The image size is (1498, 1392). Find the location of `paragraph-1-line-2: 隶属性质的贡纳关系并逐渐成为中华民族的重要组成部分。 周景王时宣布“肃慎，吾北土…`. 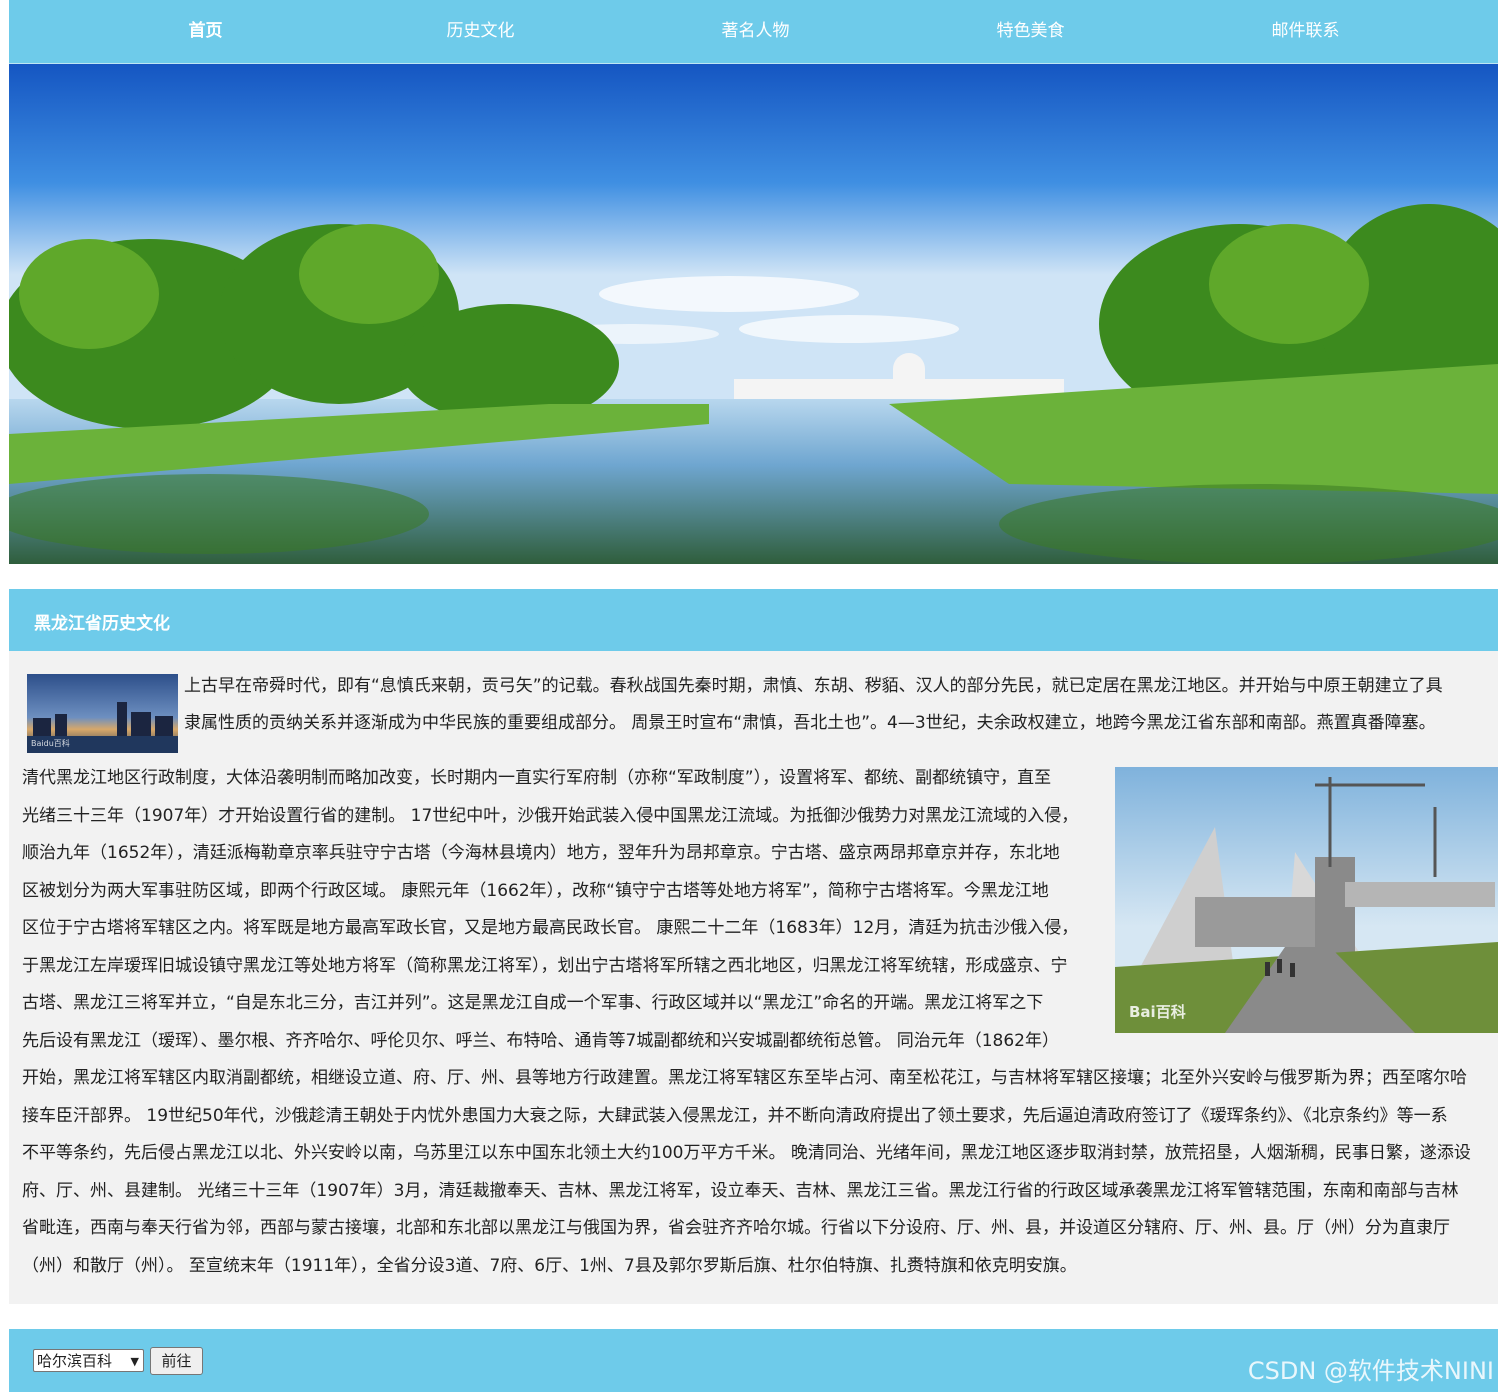

paragraph-1-line-2: 隶属性质的贡纳关系并逐渐成为中华民族的重要组成部分。 周景王时宣布“肃慎，吾北土… is located at coordinates (810, 723).